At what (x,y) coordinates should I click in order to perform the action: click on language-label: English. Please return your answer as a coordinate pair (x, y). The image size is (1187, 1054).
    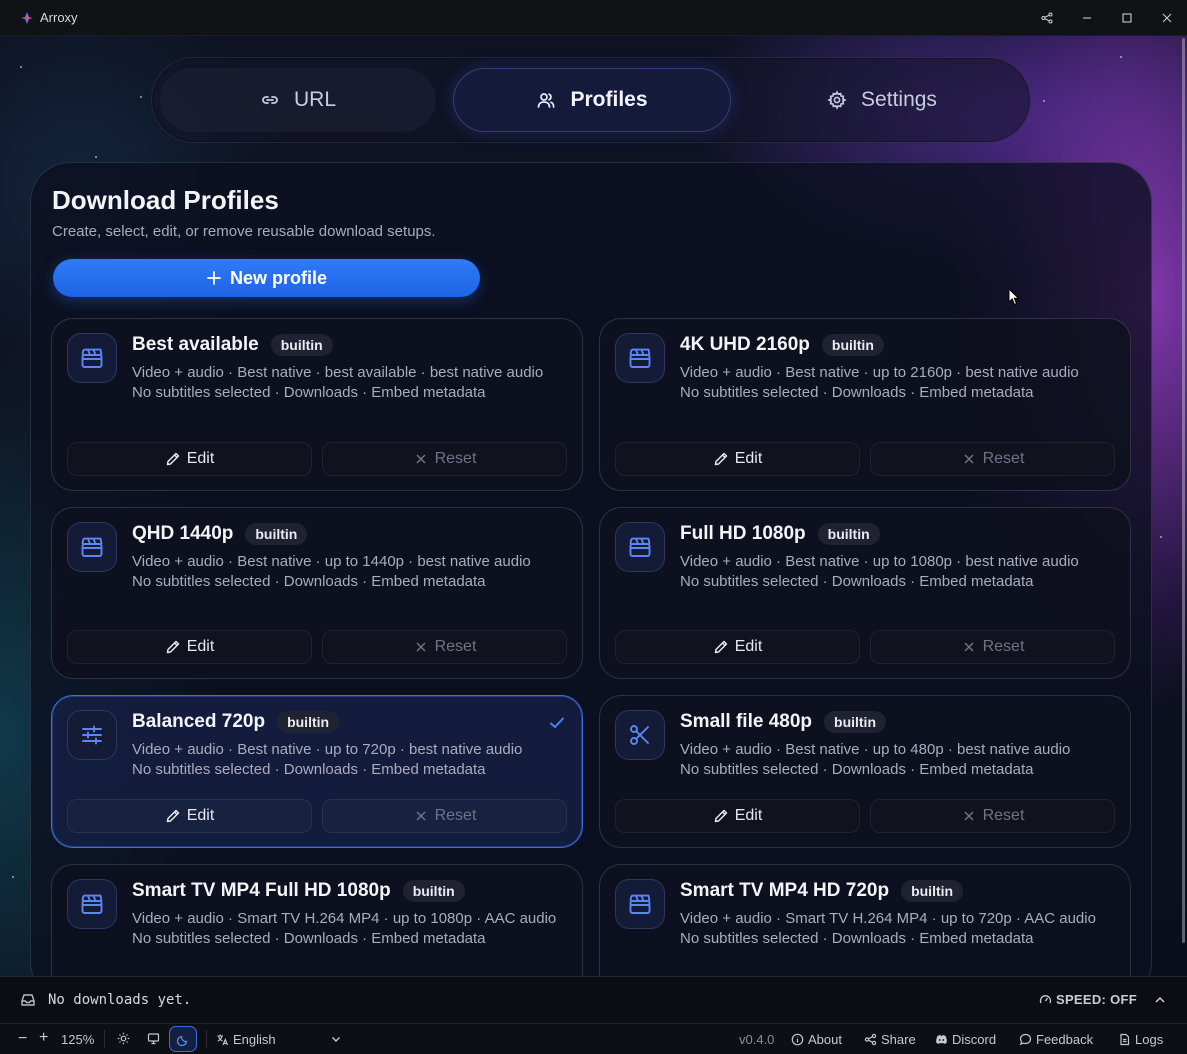
    Looking at the image, I should click on (254, 1039).